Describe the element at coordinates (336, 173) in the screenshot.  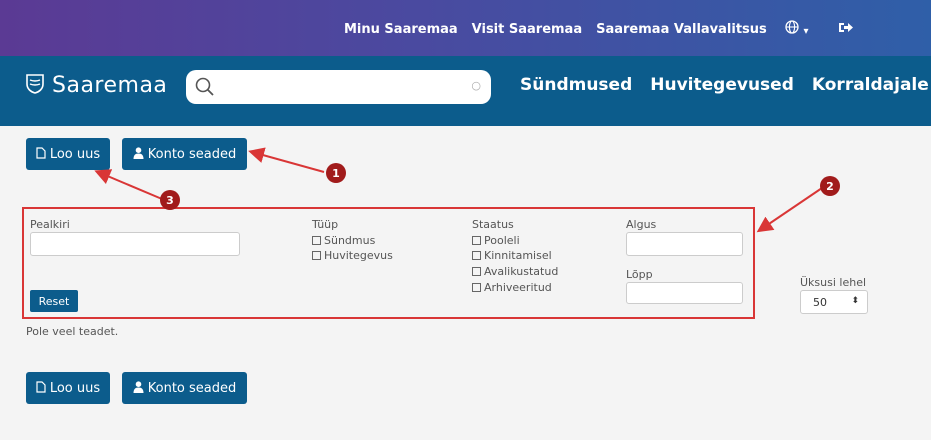
I see `callout-1: 1` at that location.